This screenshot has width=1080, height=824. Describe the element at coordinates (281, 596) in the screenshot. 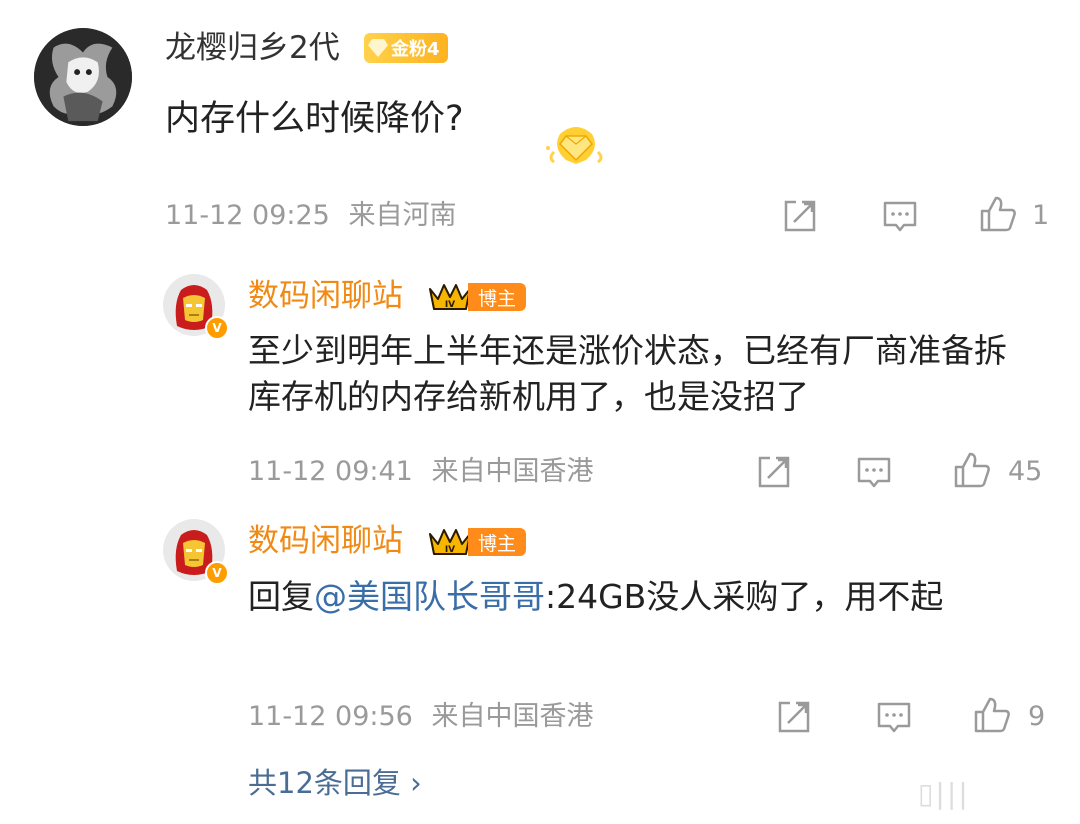

I see `reply-prefix: 回复` at that location.